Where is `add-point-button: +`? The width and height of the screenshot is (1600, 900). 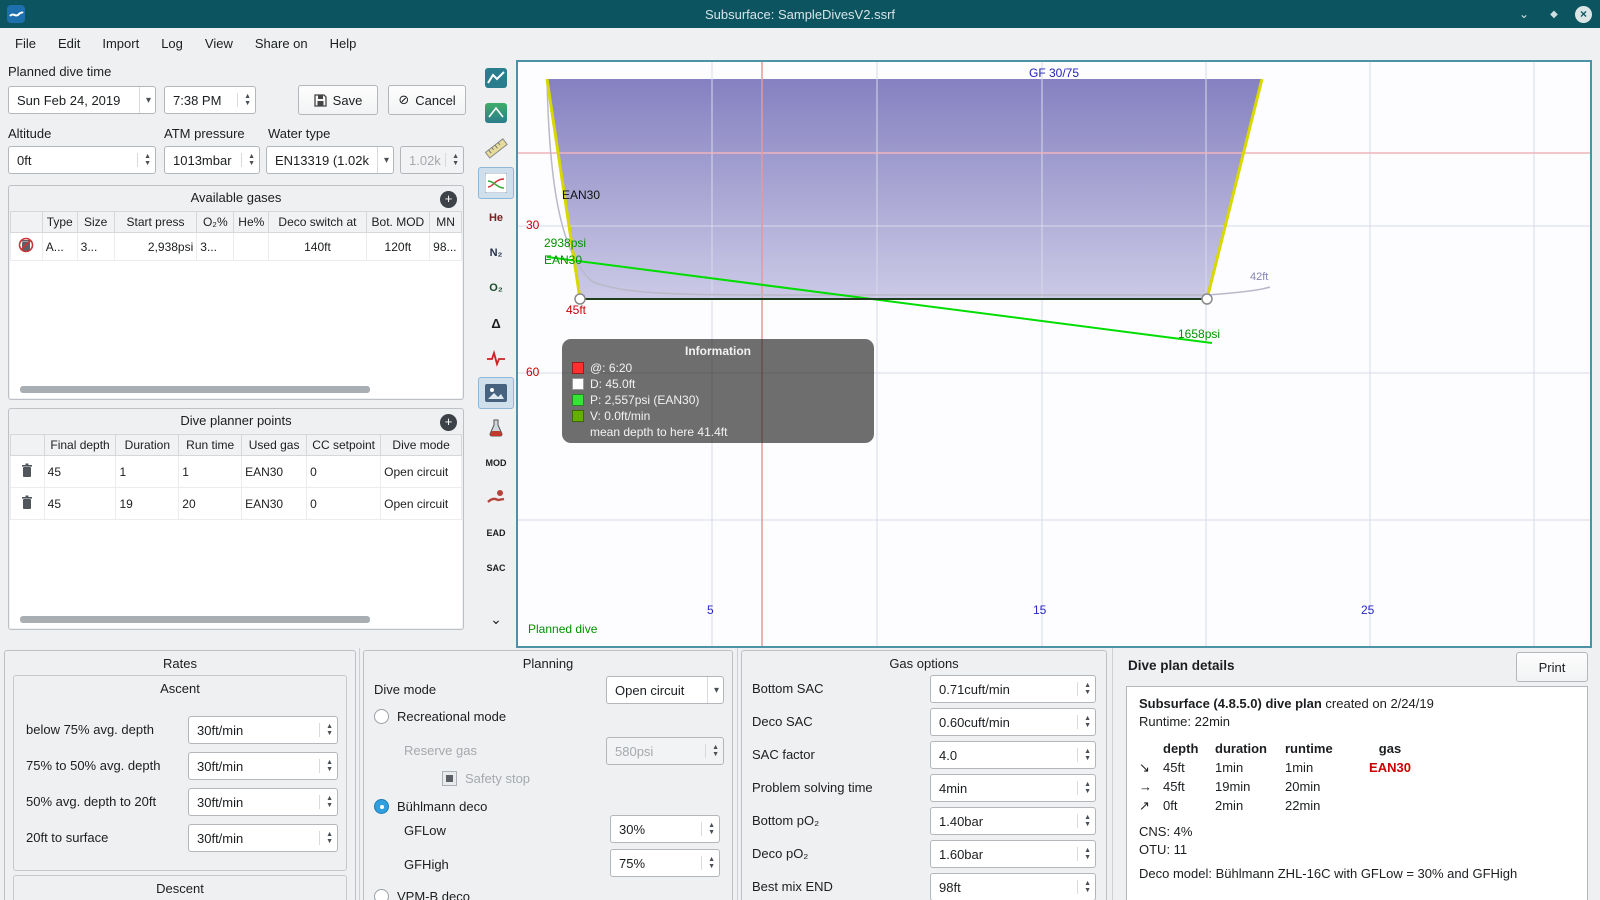 add-point-button: + is located at coordinates (448, 422).